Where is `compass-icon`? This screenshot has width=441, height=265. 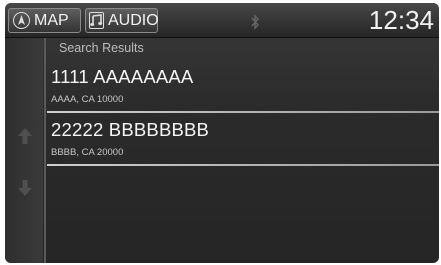
compass-icon is located at coordinates (21, 20).